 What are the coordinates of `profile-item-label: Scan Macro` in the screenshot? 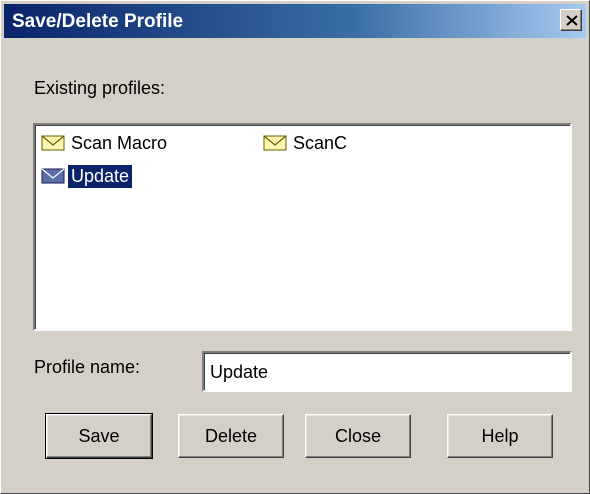 It's located at (119, 142).